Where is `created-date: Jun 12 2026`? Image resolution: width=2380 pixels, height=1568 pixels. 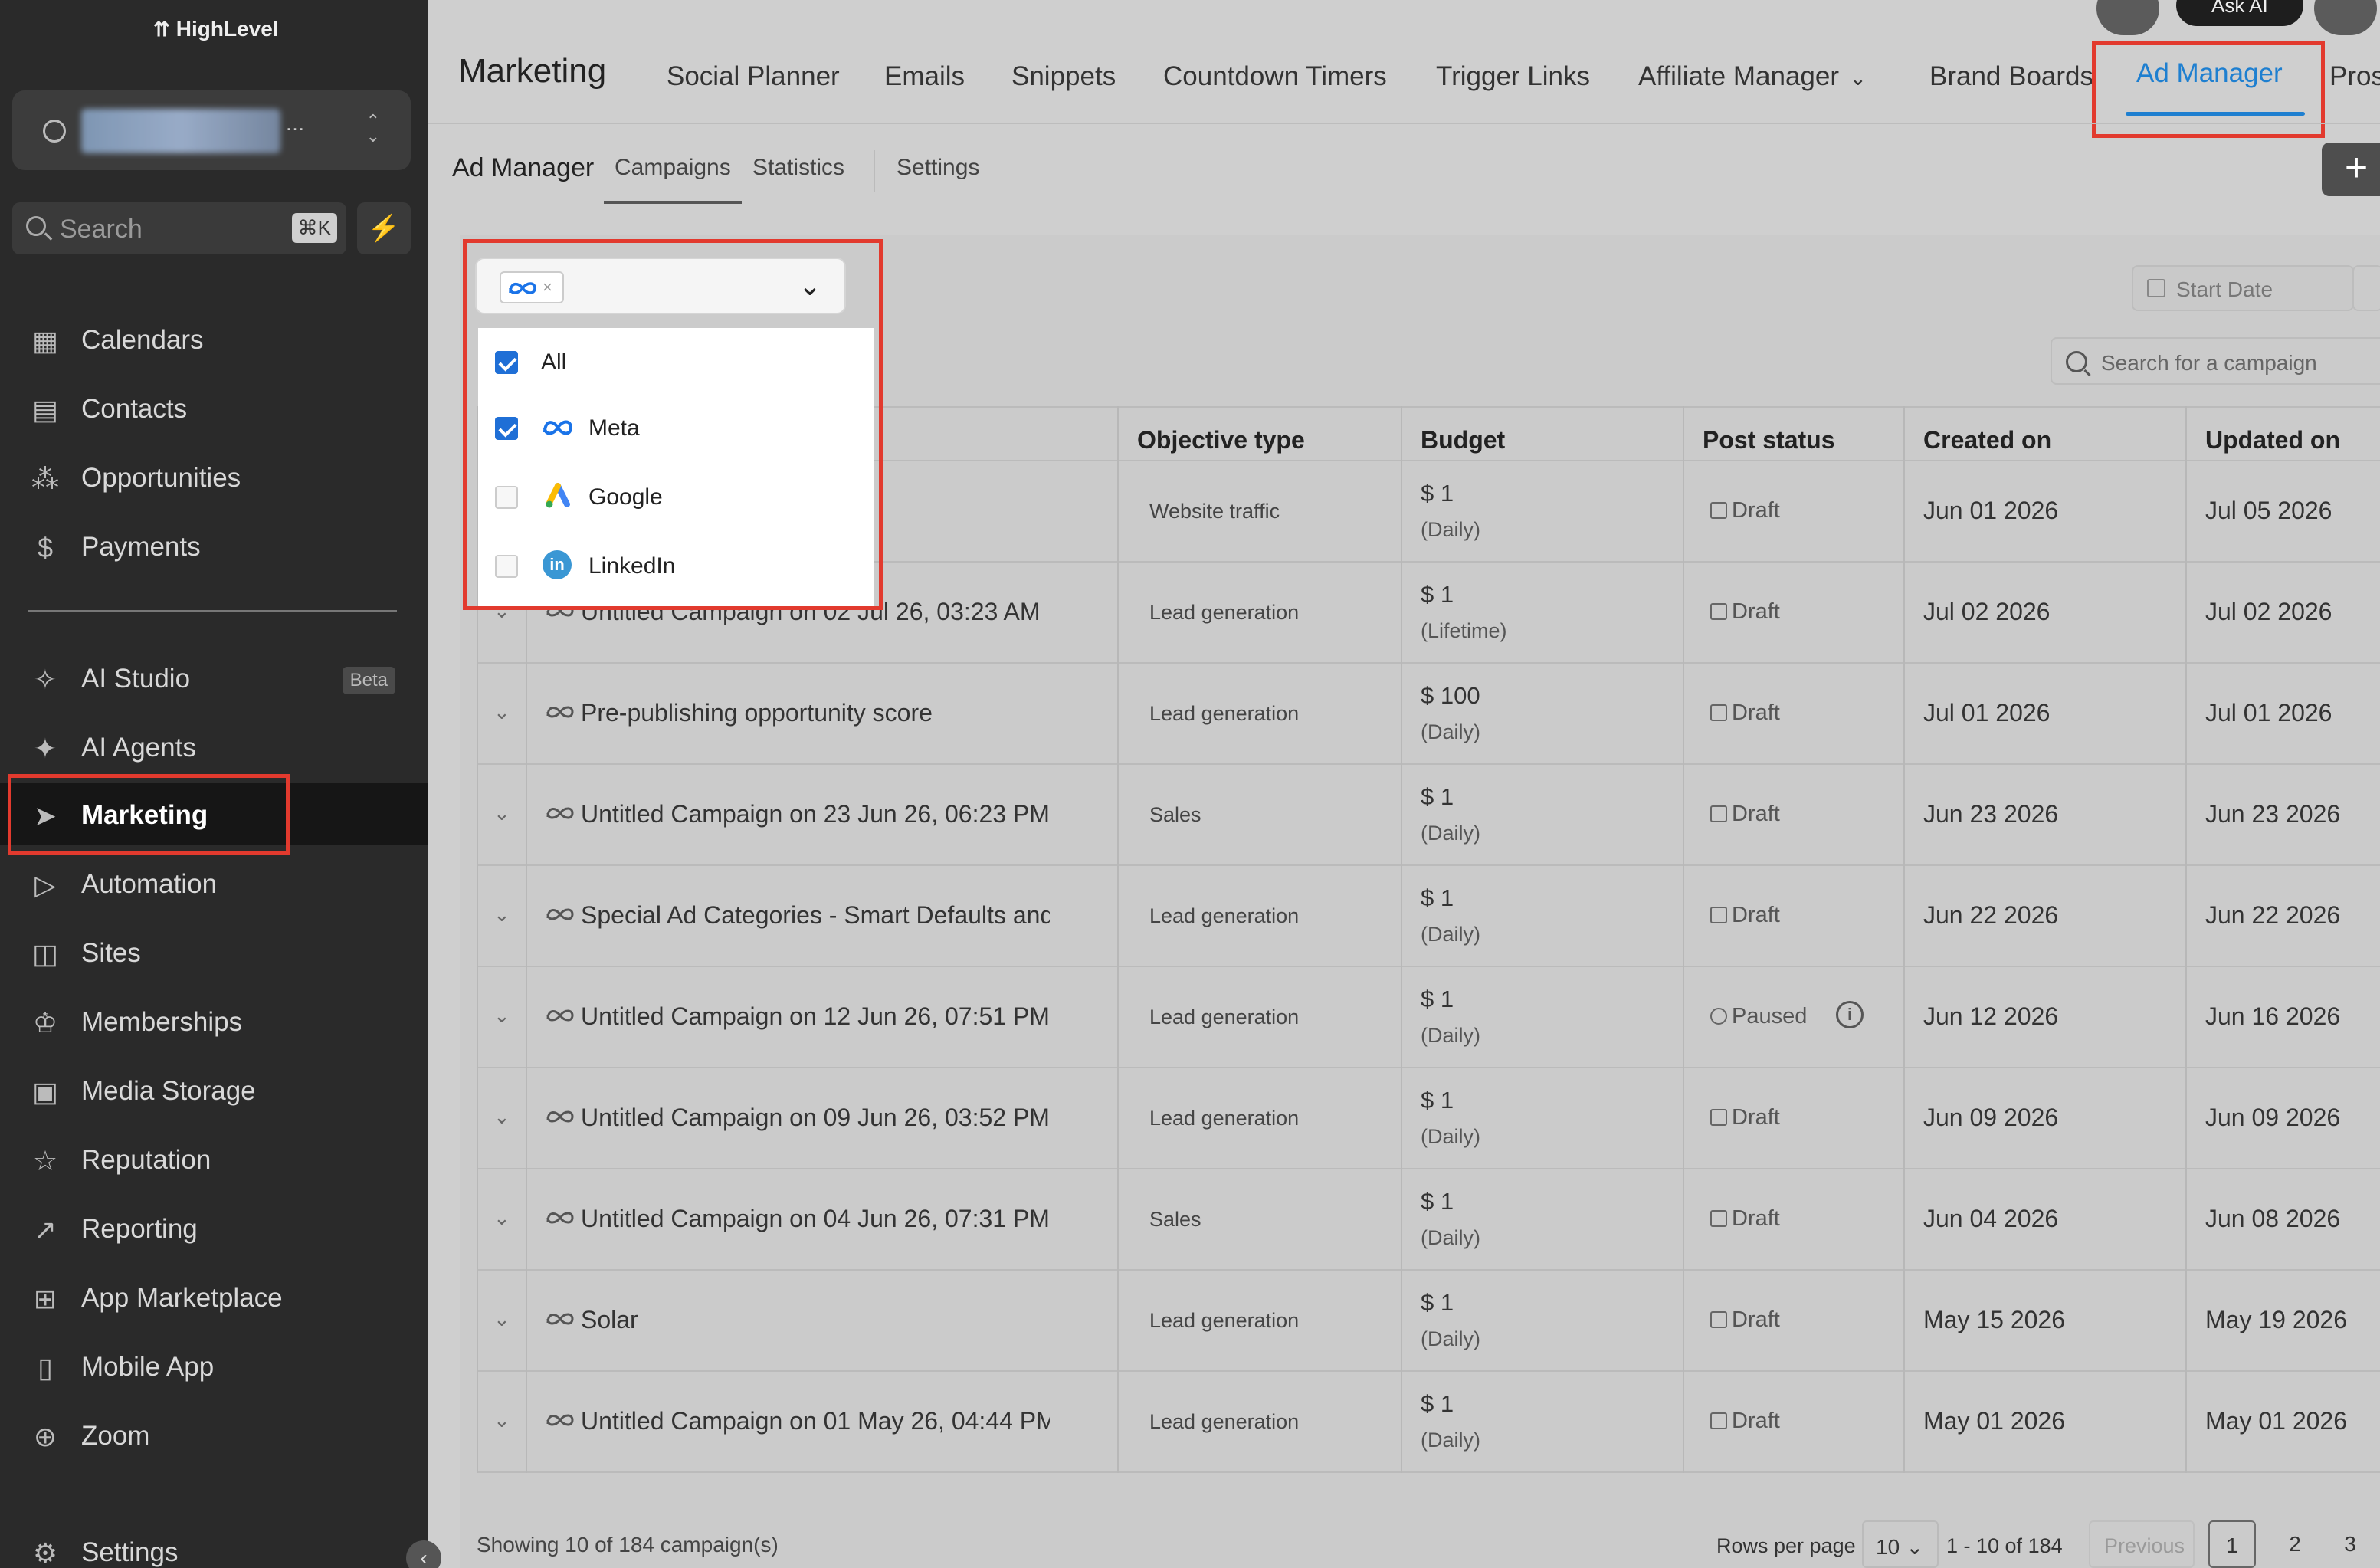 created-date: Jun 12 2026 is located at coordinates (1991, 1016).